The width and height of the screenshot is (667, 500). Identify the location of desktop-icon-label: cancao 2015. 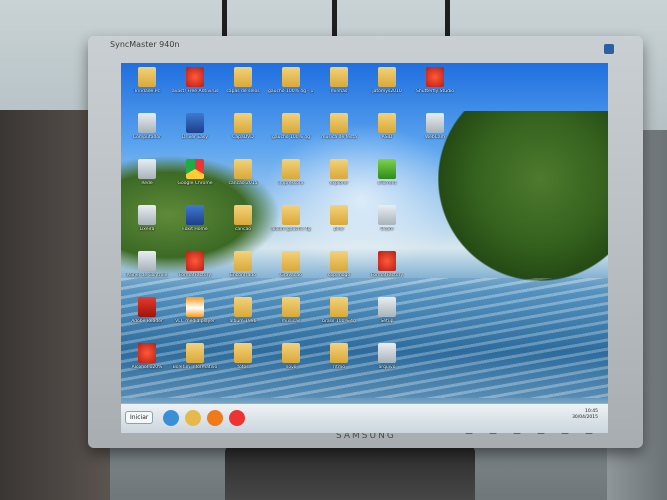
(243, 183).